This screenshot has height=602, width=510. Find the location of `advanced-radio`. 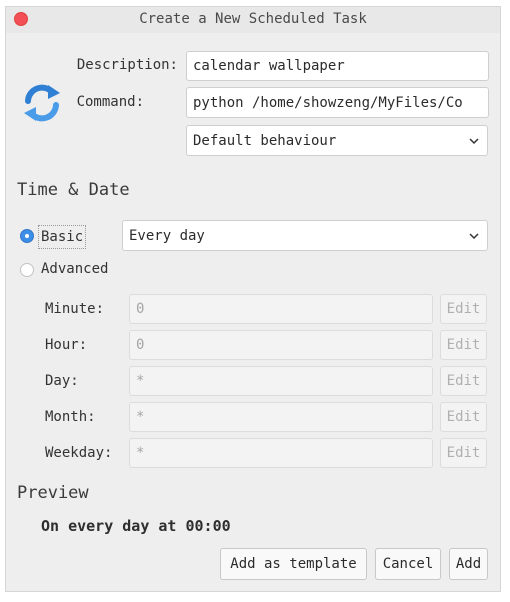

advanced-radio is located at coordinates (27, 270).